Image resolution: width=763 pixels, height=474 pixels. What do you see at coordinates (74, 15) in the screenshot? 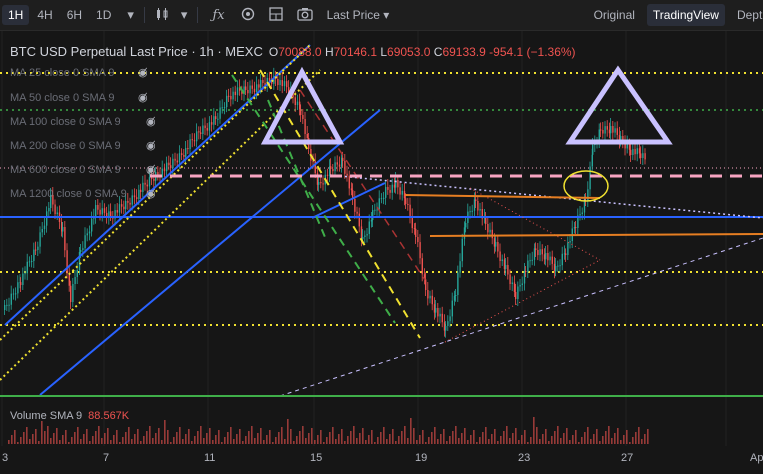
I see `timeframe-6h: 6H` at bounding box center [74, 15].